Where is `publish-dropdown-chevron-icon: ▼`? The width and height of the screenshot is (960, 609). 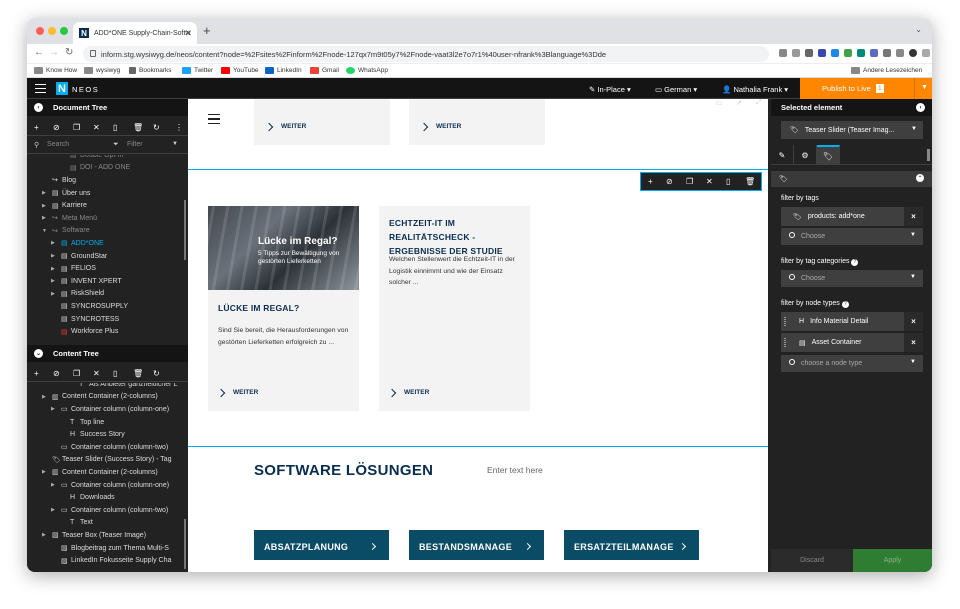 publish-dropdown-chevron-icon: ▼ is located at coordinates (924, 87).